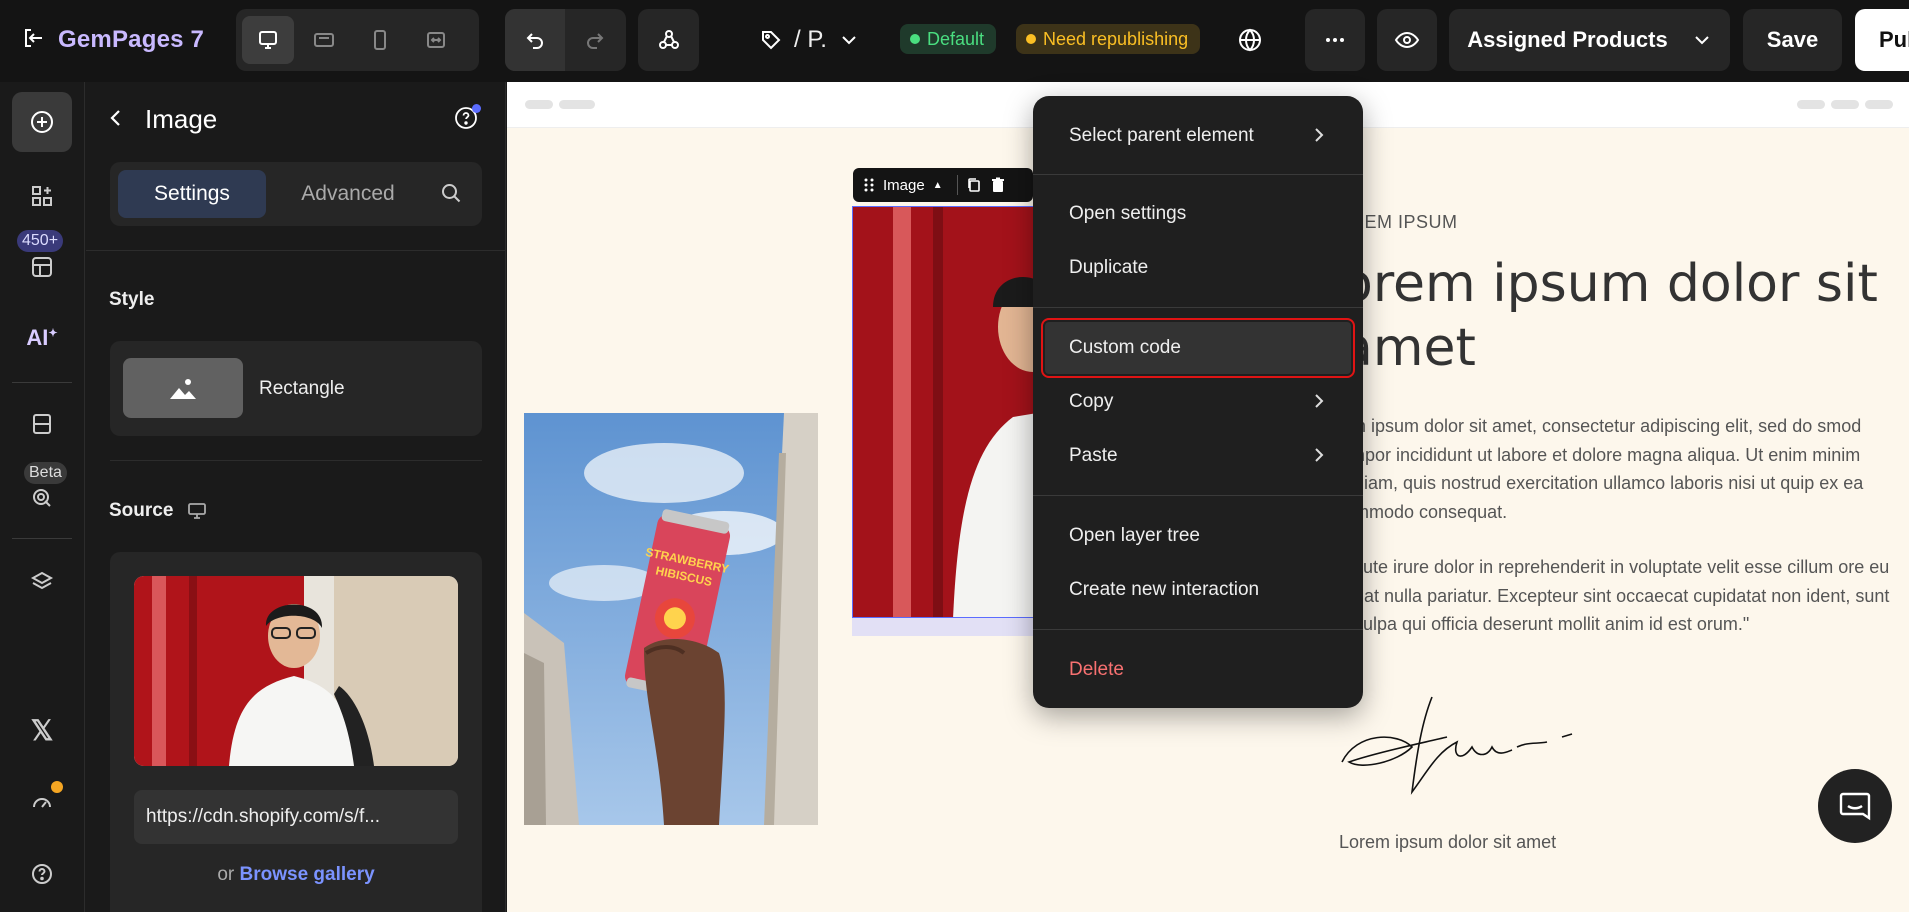 Image resolution: width=1909 pixels, height=912 pixels. What do you see at coordinates (42, 802) in the screenshot?
I see `rail-performance` at bounding box center [42, 802].